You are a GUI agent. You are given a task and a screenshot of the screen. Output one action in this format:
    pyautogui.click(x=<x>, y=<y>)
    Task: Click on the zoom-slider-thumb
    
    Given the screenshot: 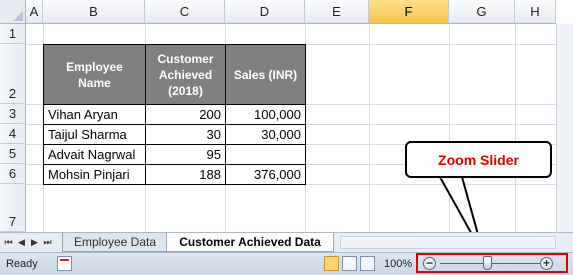 What is the action you would take?
    pyautogui.click(x=487, y=263)
    